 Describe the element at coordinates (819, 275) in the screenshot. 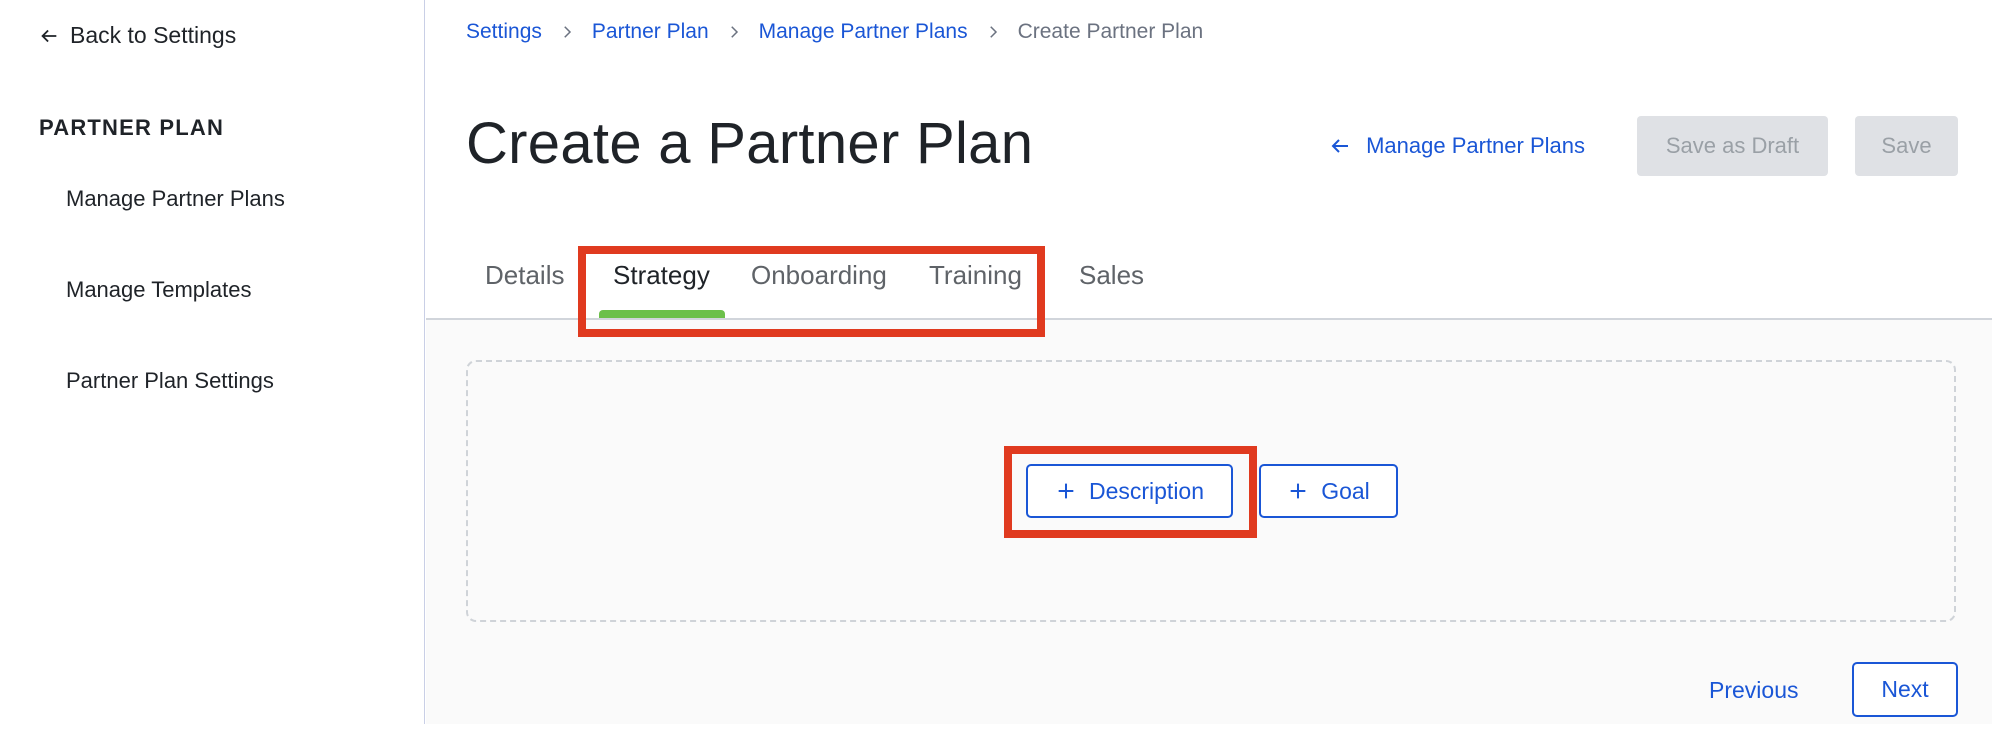

I see `tab-onboarding: Onboarding` at that location.